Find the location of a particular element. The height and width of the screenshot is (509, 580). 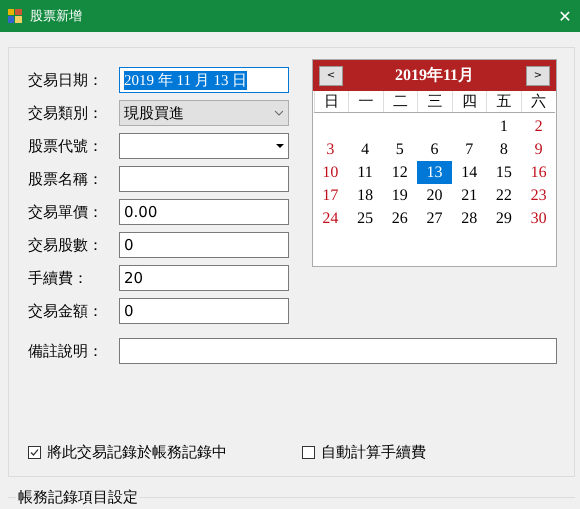

calendar-day: 2 is located at coordinates (538, 126).